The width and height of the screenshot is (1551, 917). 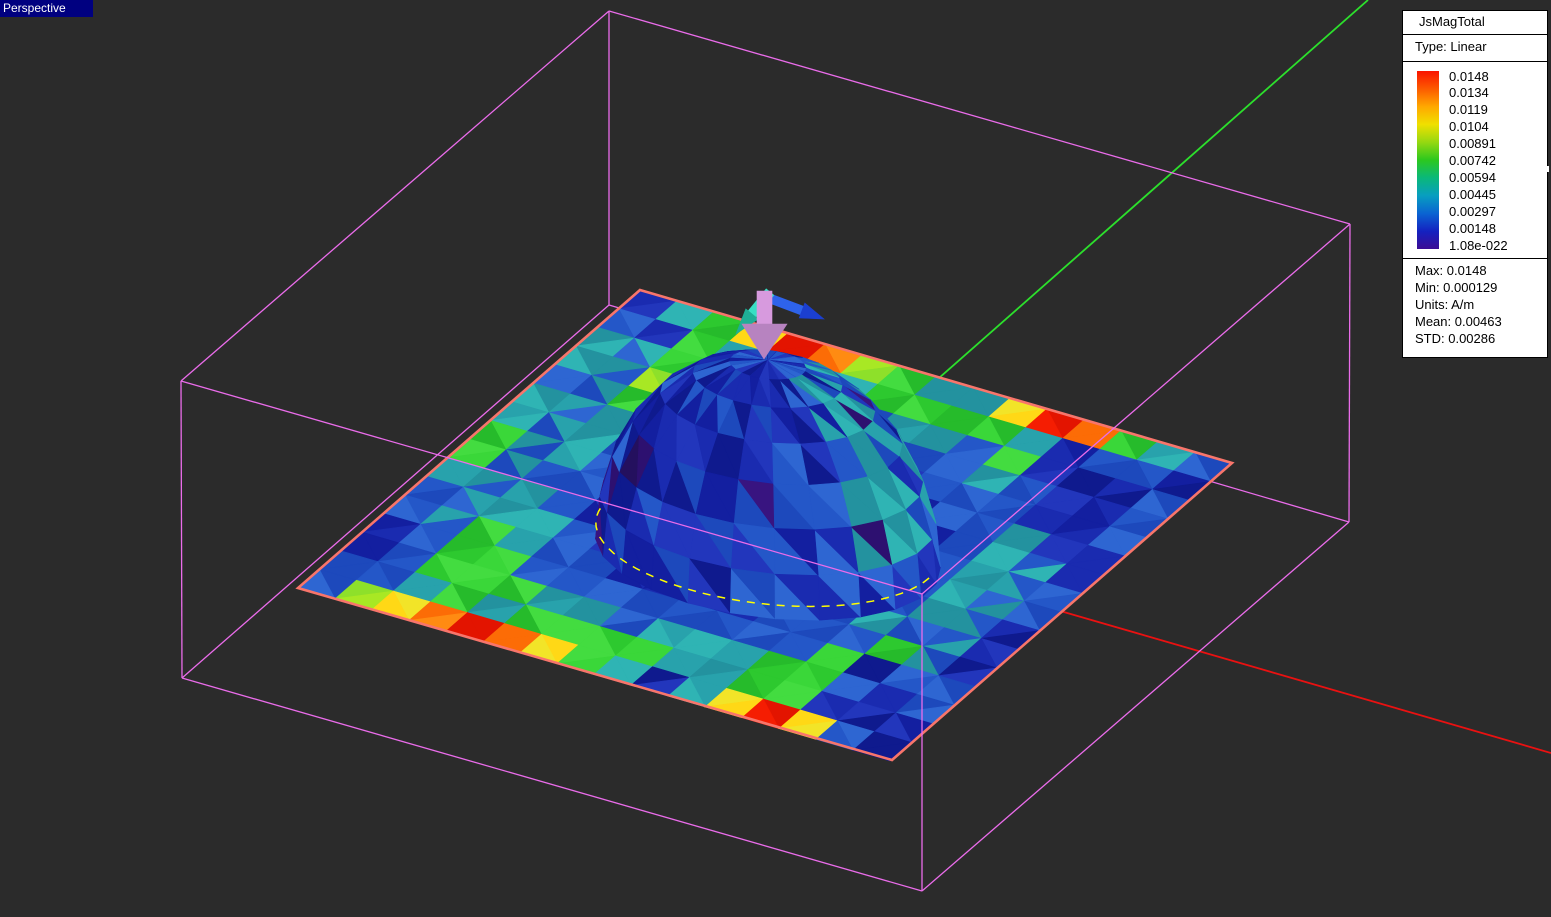 What do you see at coordinates (1468, 110) in the screenshot?
I see `legend-scale-value: 0.0119` at bounding box center [1468, 110].